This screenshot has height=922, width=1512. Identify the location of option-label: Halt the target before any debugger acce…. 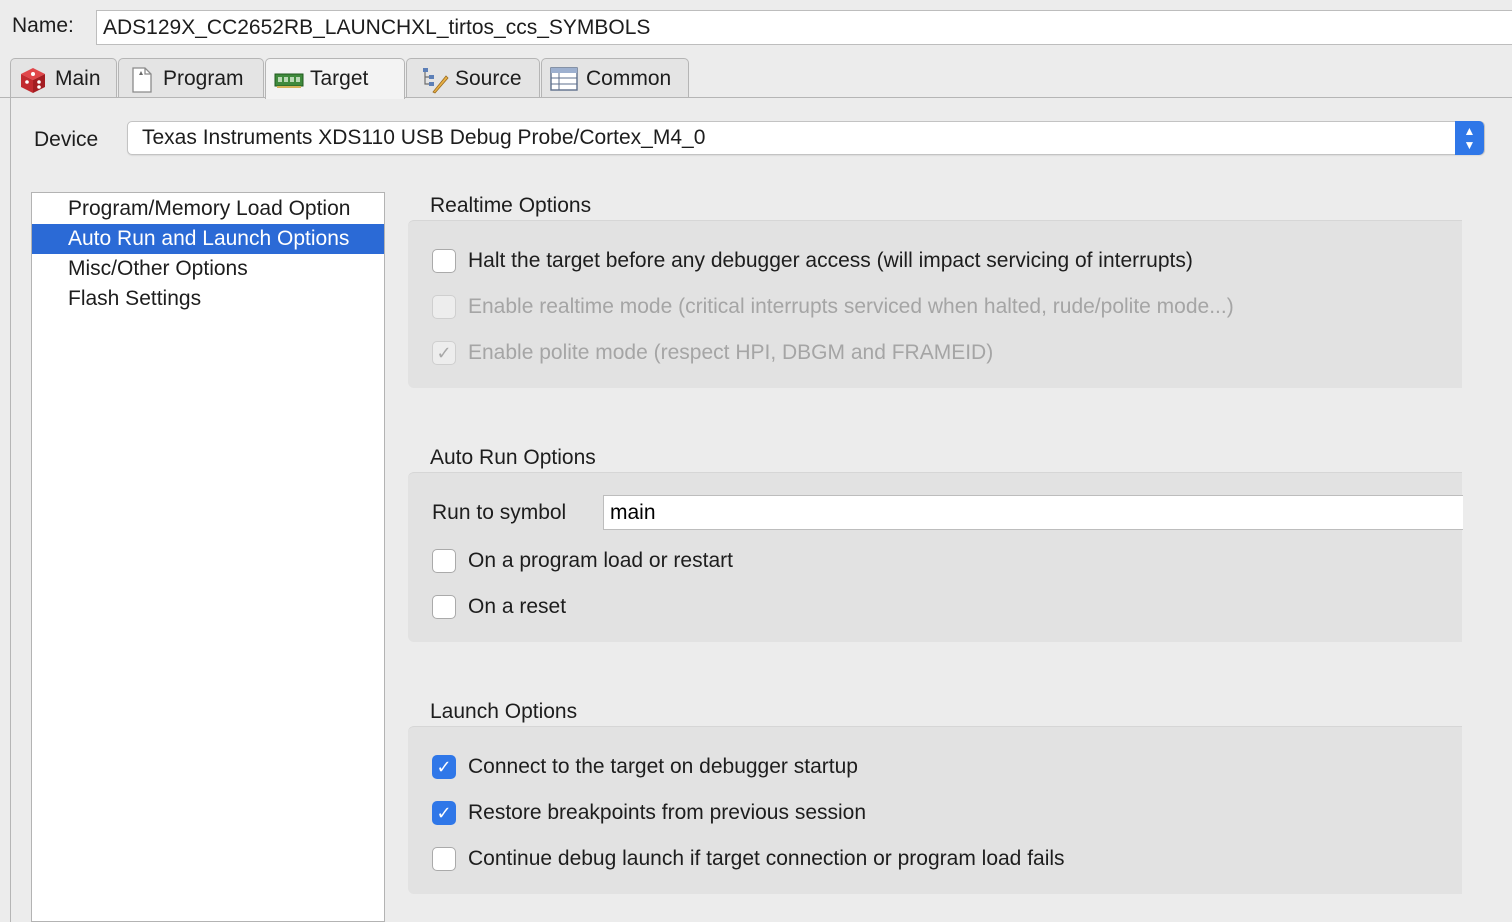
(830, 260).